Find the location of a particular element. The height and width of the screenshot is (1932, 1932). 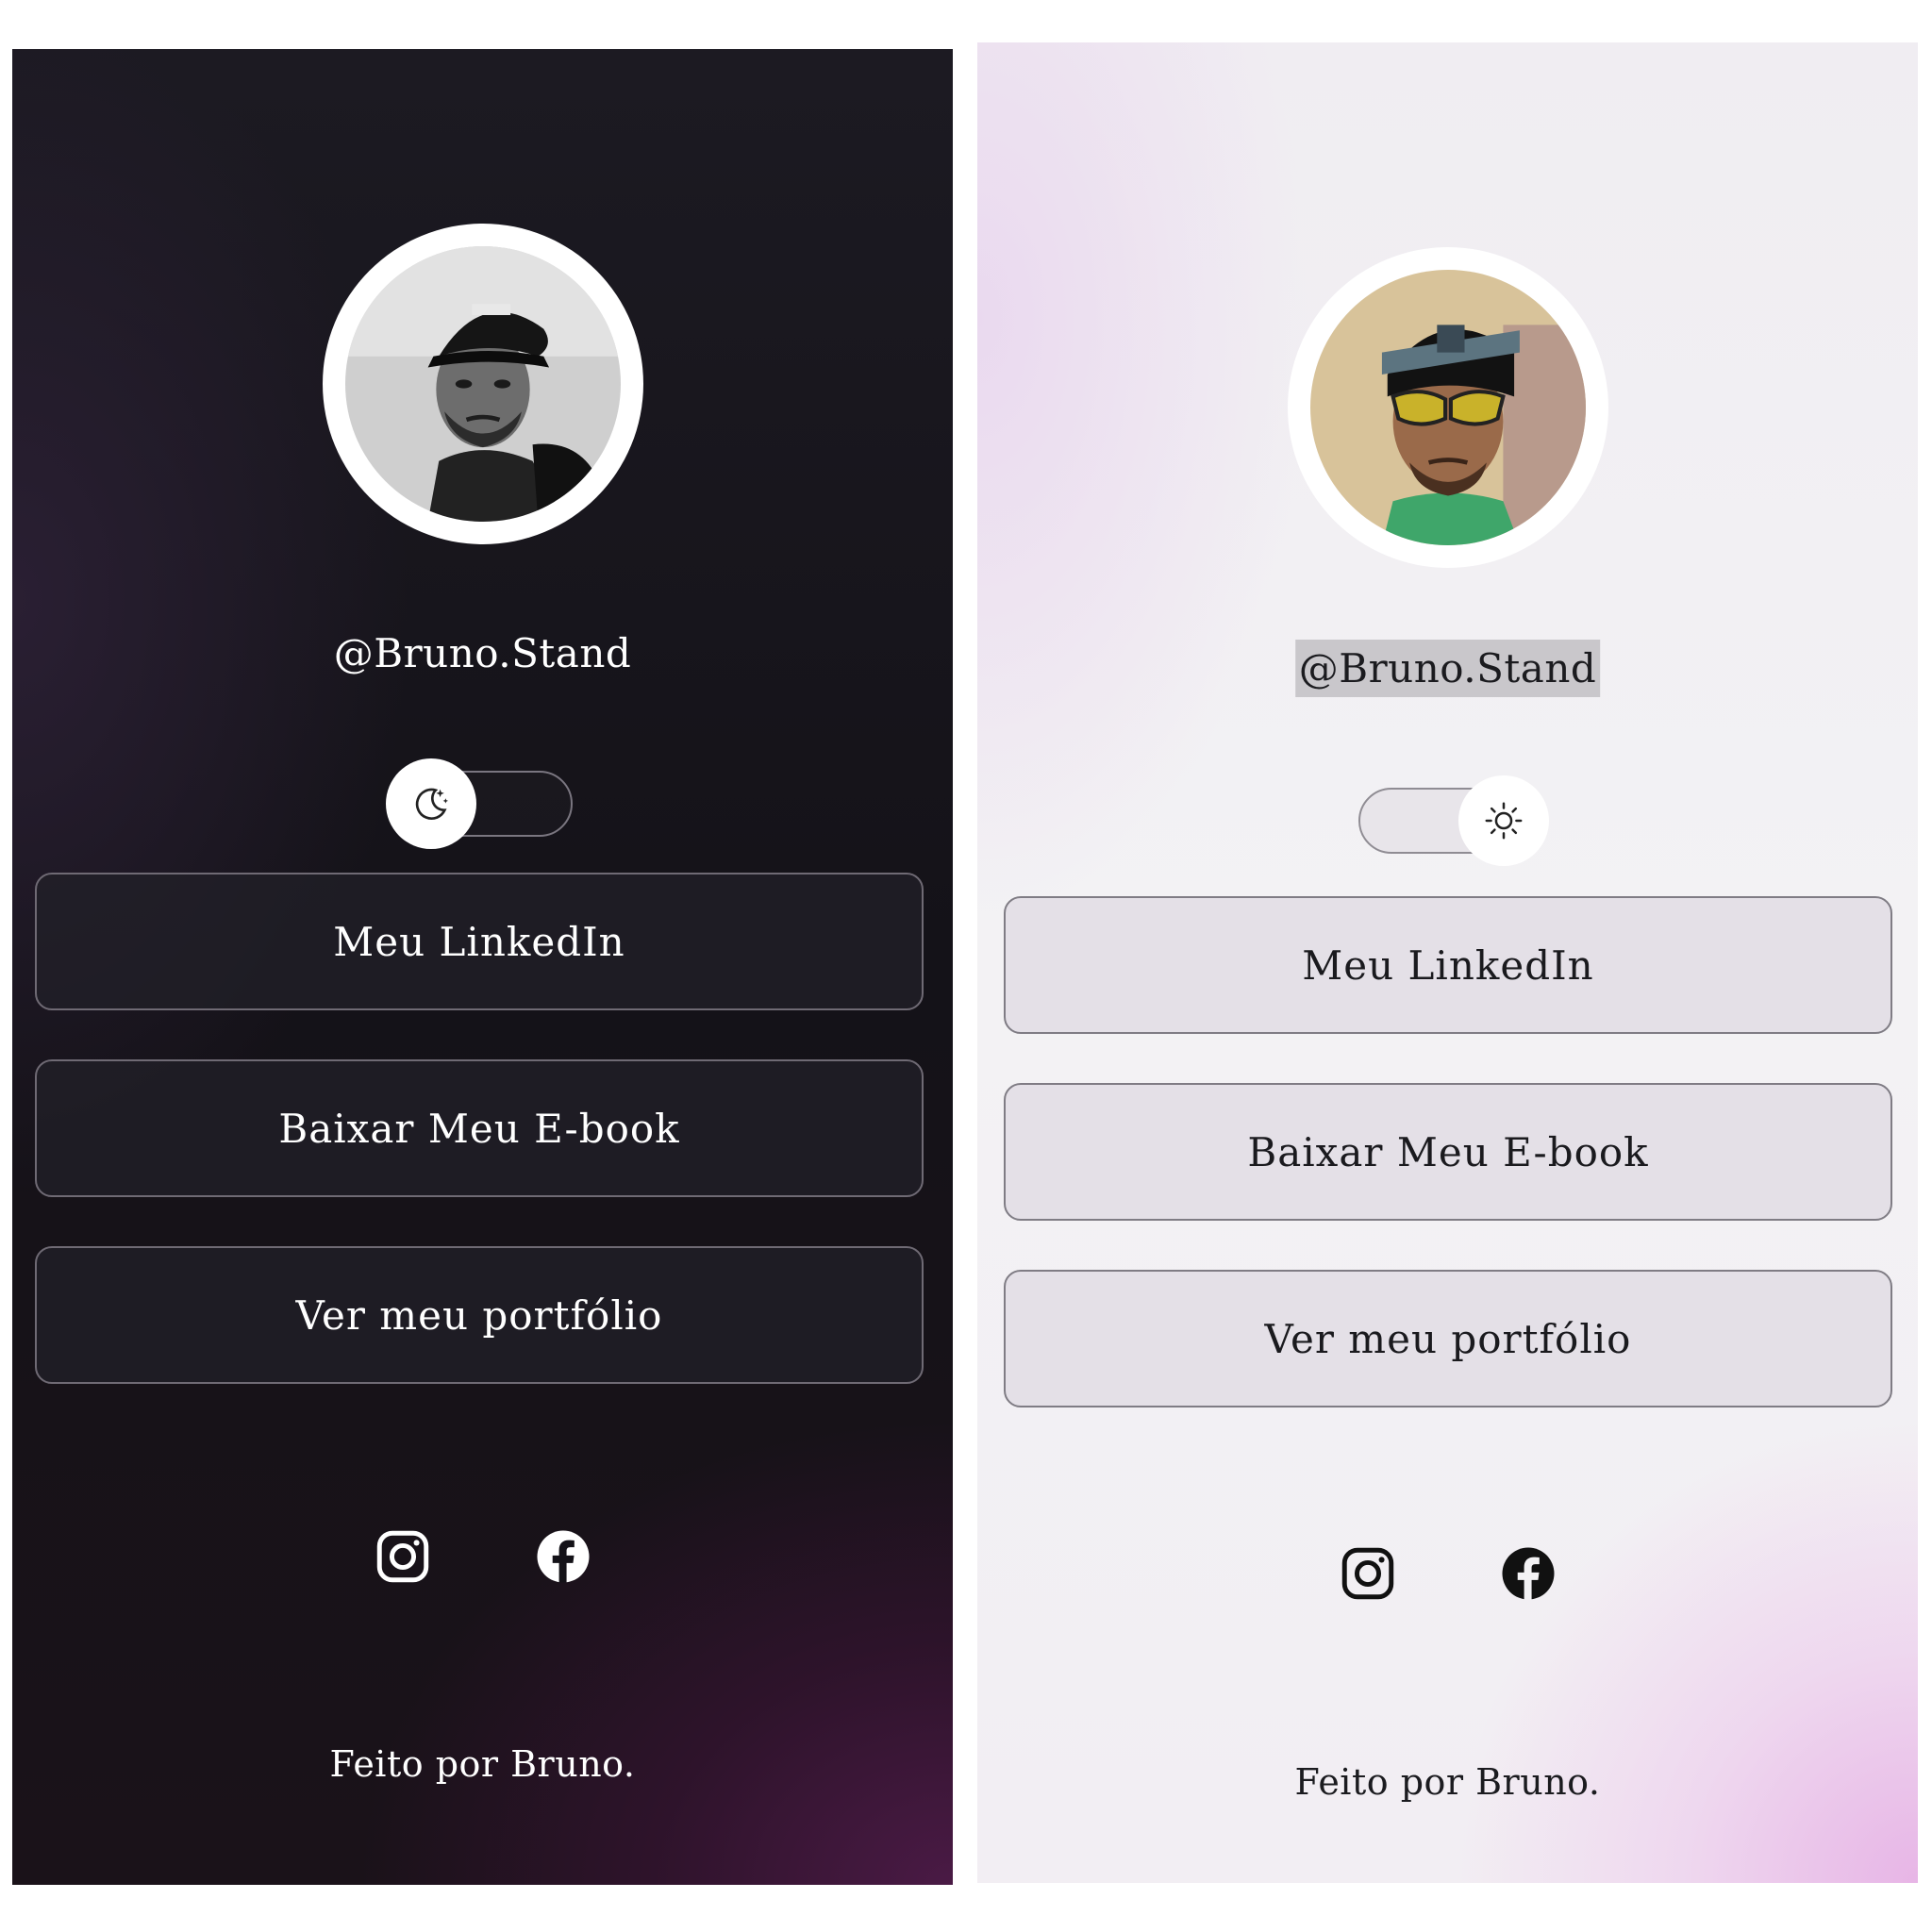

person-color-photo-icon is located at coordinates (1447, 407).